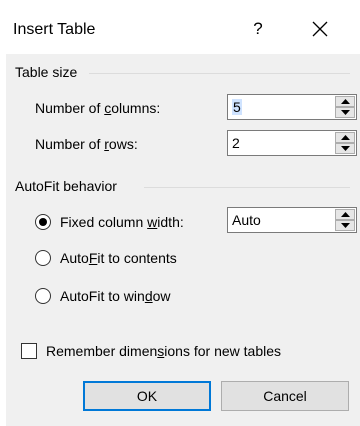 The width and height of the screenshot is (360, 426). I want to click on rows-down-arrow, so click(345, 148).